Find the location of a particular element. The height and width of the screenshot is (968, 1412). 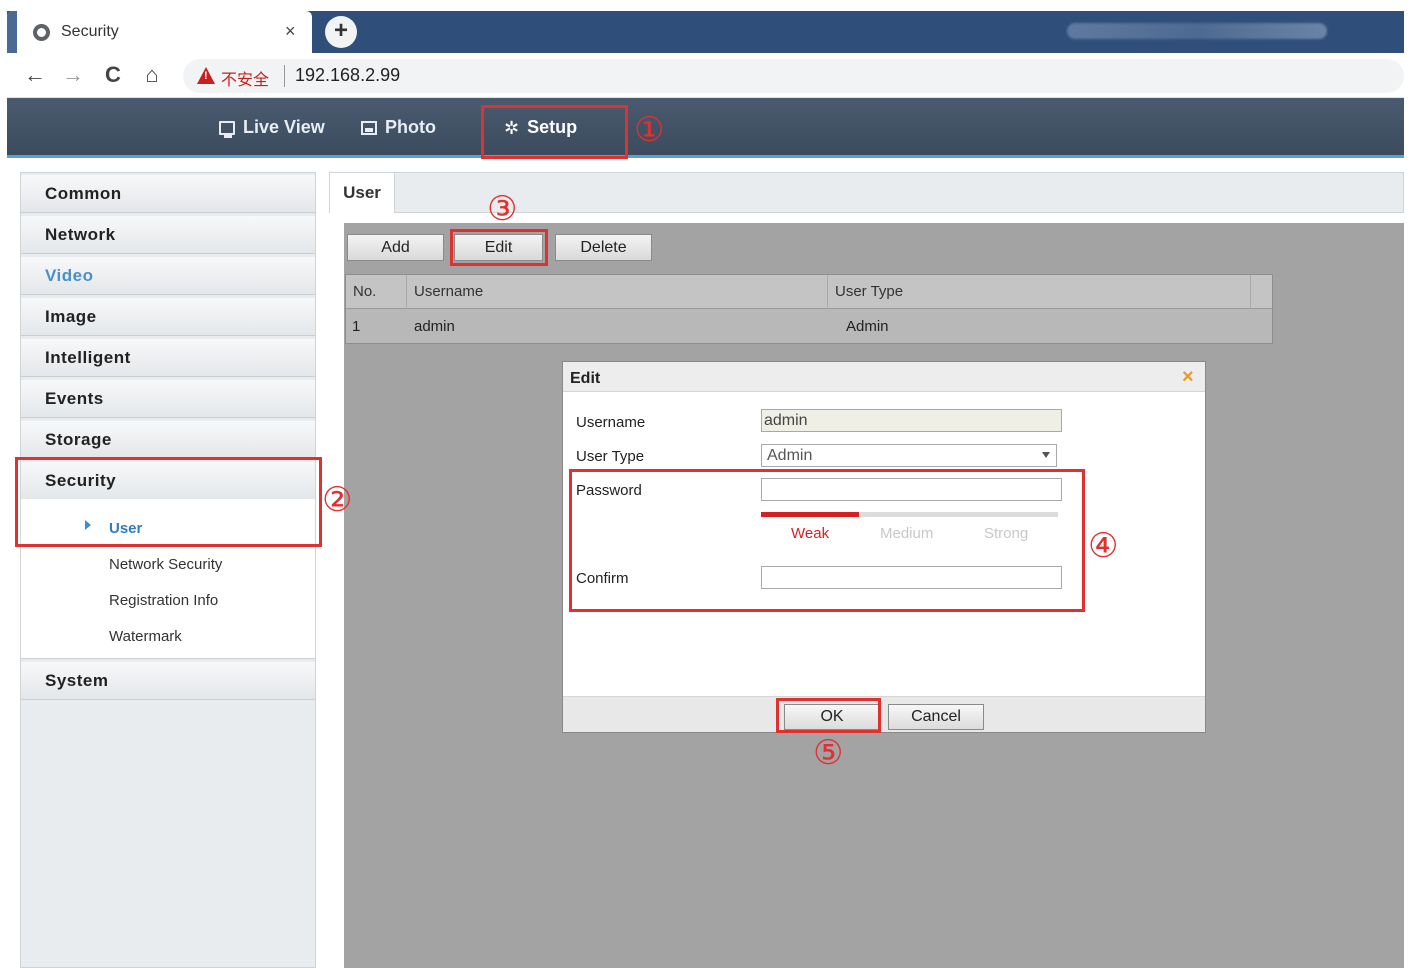

nav-live-view: Live View is located at coordinates (272, 127).